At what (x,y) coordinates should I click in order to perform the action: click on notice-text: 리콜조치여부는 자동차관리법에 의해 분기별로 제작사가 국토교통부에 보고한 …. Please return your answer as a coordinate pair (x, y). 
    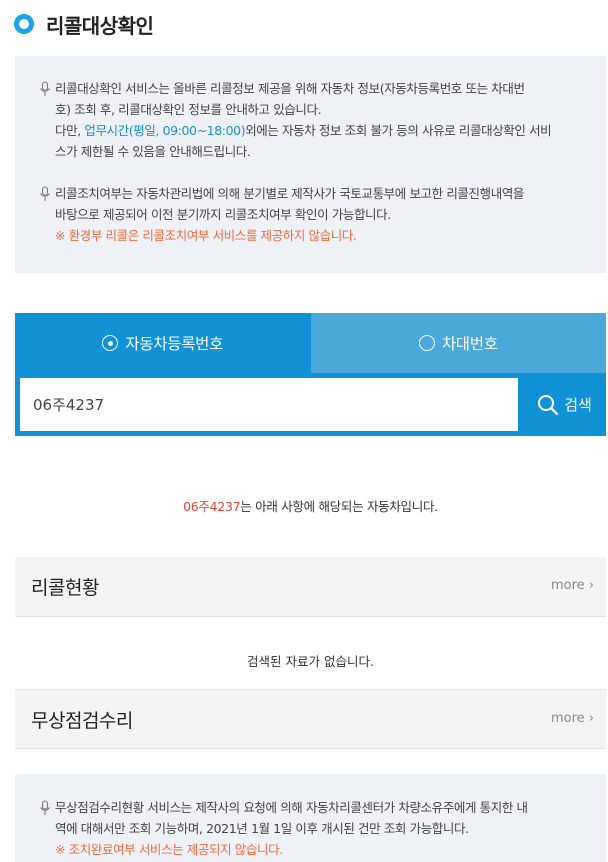
    Looking at the image, I should click on (290, 193).